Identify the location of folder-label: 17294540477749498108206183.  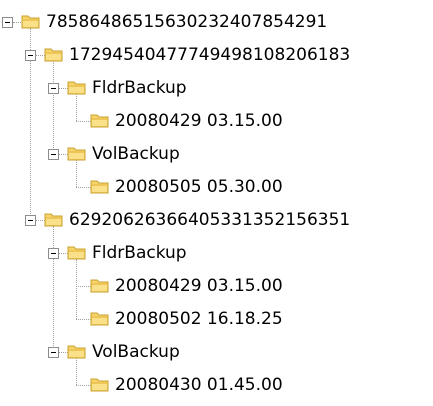
(209, 55).